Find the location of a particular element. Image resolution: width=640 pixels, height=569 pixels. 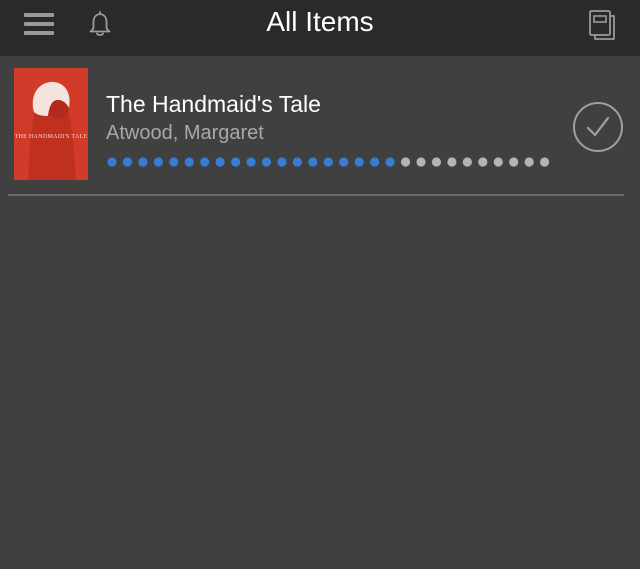

book-cover: THE HANDMAID'S TALE is located at coordinates (51, 124).